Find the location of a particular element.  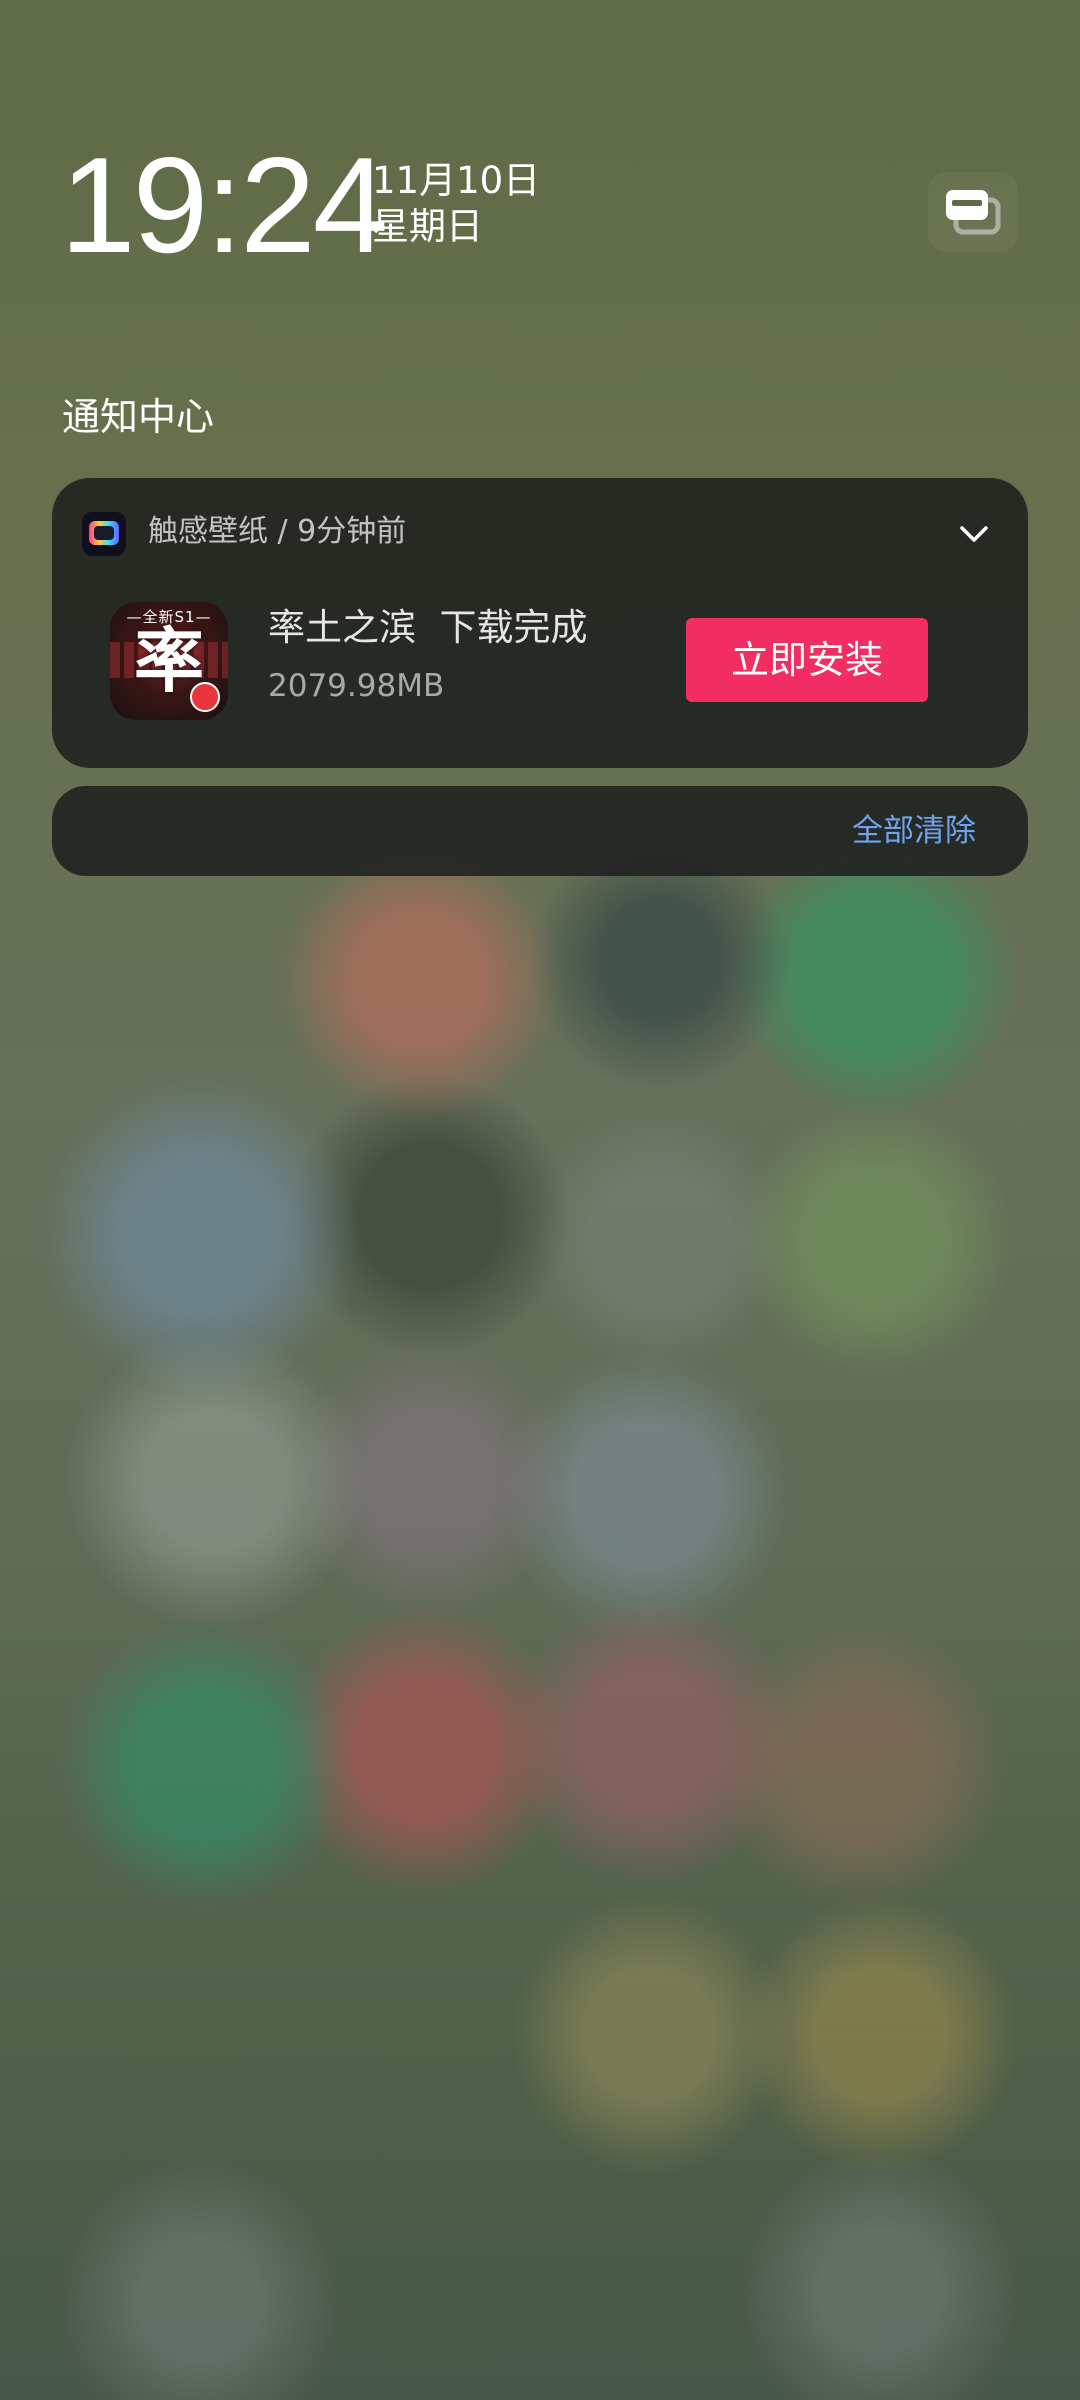

notification-style-toggle-button is located at coordinates (973, 212).